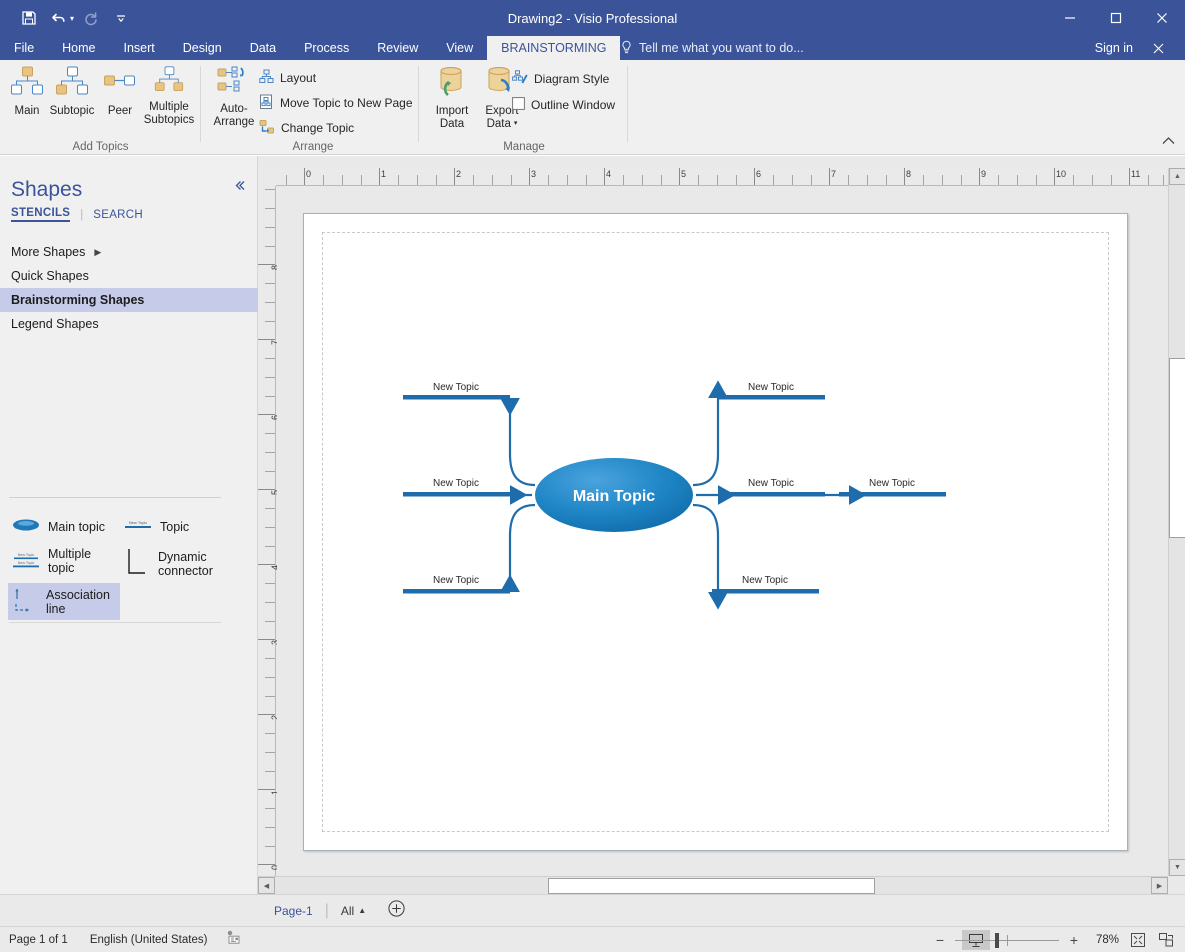 The image size is (1185, 952). I want to click on shape-association-line: Association line, so click(64, 601).